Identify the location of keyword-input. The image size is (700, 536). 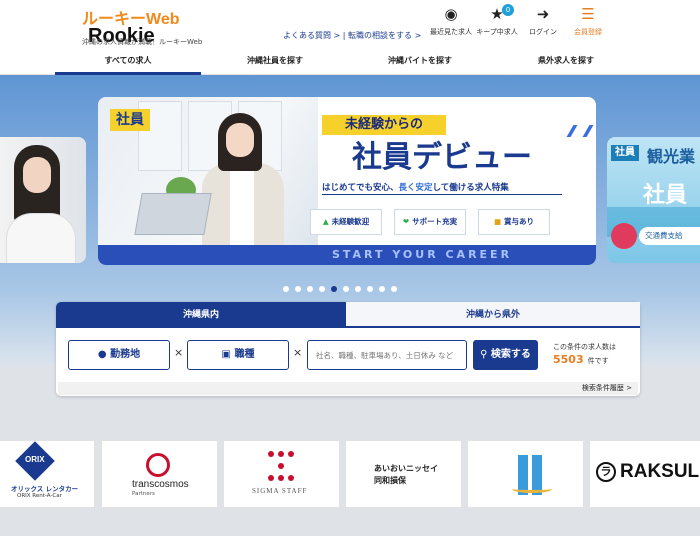
(387, 355).